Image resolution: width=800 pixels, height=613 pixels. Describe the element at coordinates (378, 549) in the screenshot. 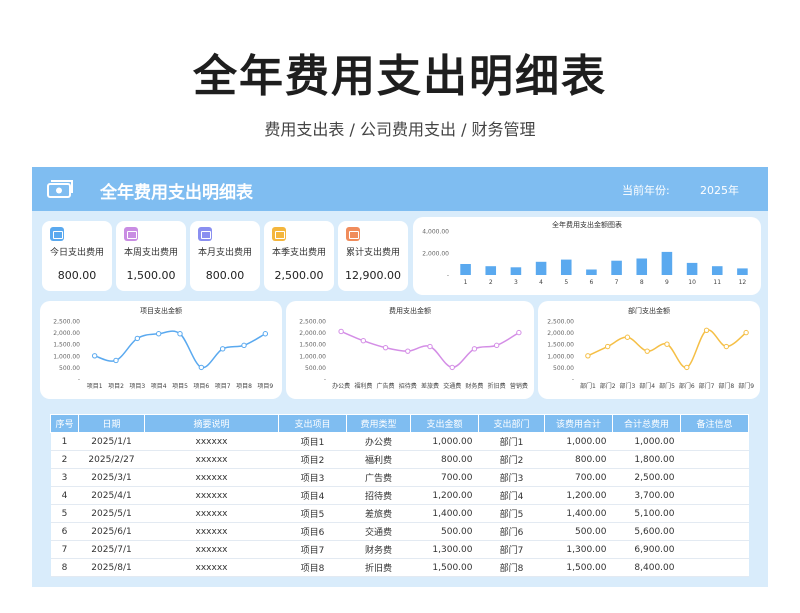

I see `table-cell: 财务费` at that location.